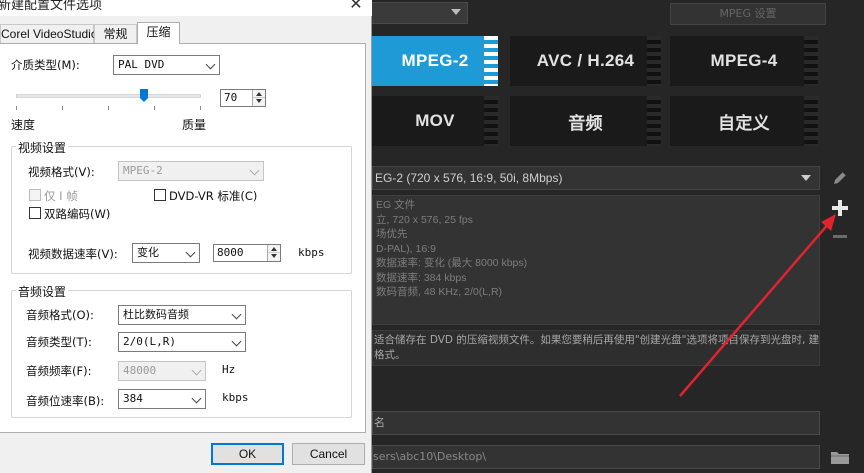  I want to click on media-type-value: PAL DVD, so click(141, 64).